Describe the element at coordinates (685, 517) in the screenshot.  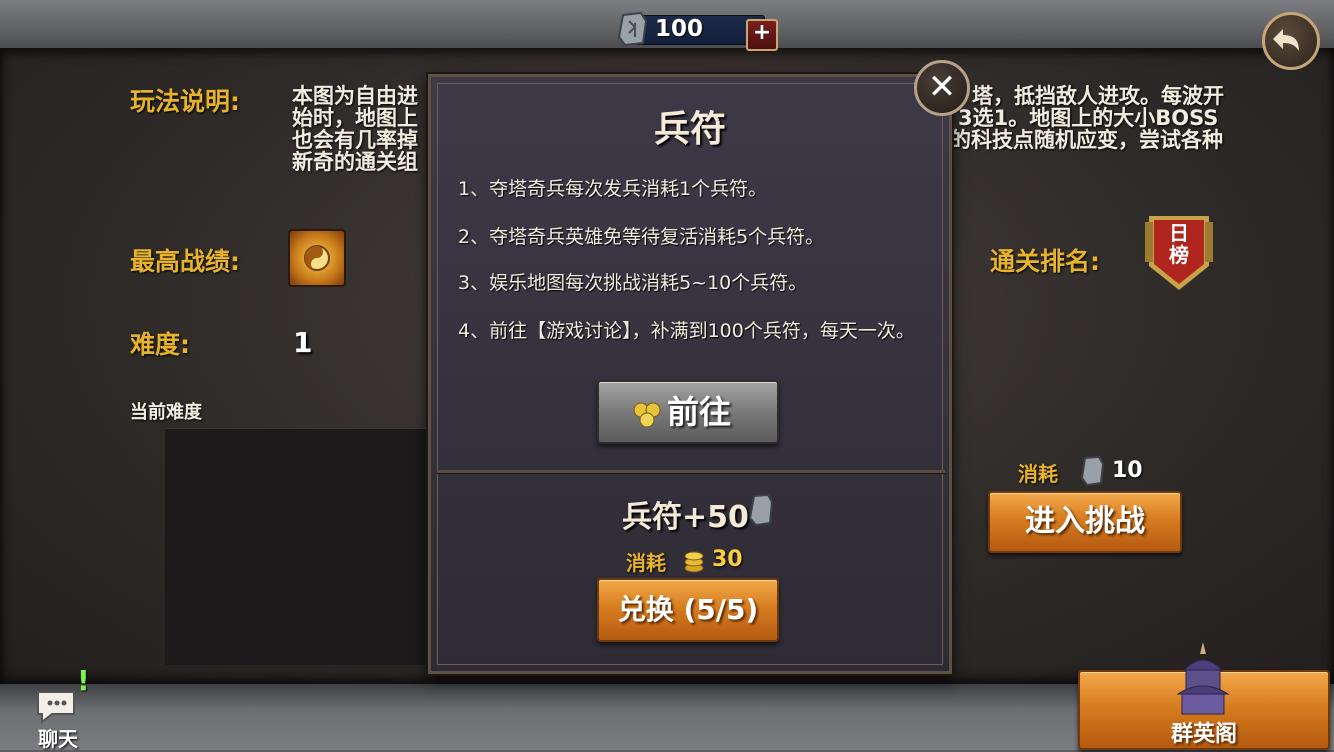
I see `exchange-reward-text: 兵符+50` at that location.